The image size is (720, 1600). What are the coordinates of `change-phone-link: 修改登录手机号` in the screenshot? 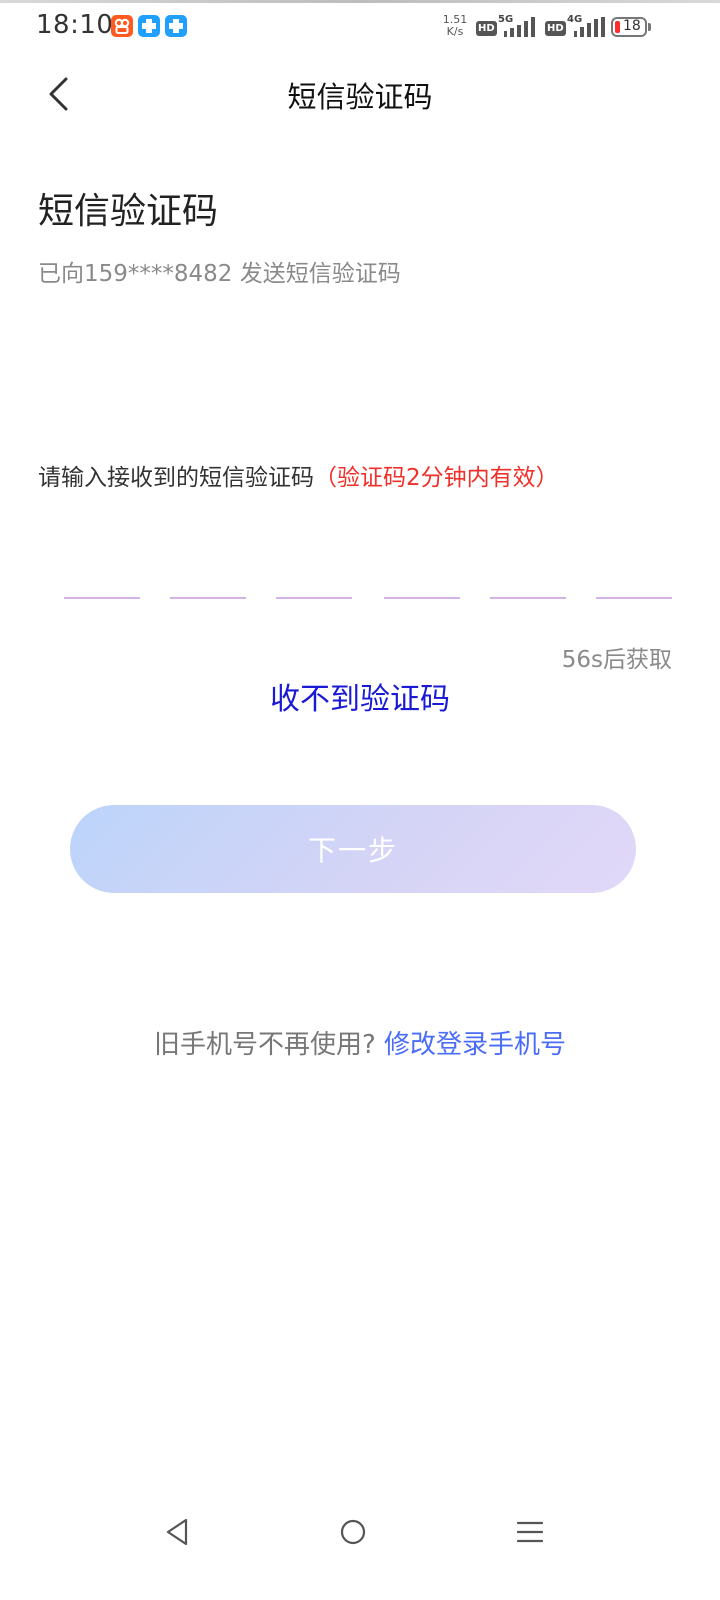 It's located at (475, 1045).